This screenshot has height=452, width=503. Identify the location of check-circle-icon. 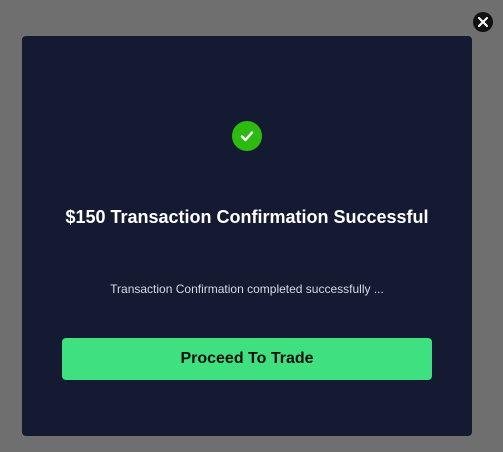
(247, 136).